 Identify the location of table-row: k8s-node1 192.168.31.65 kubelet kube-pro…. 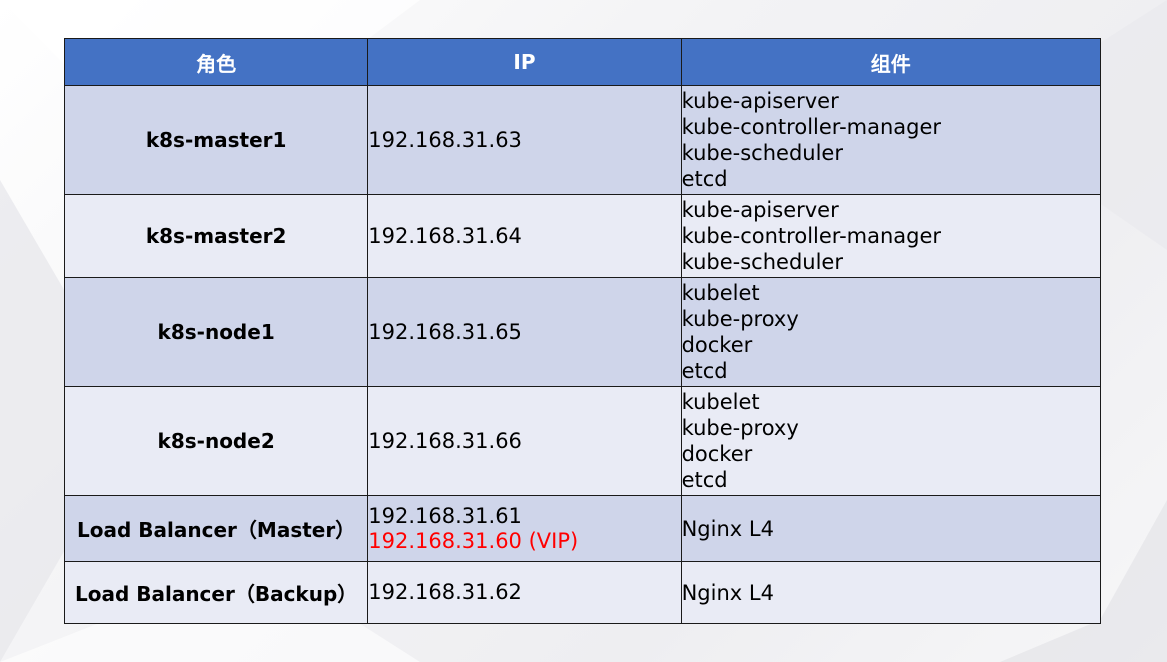
(582, 332).